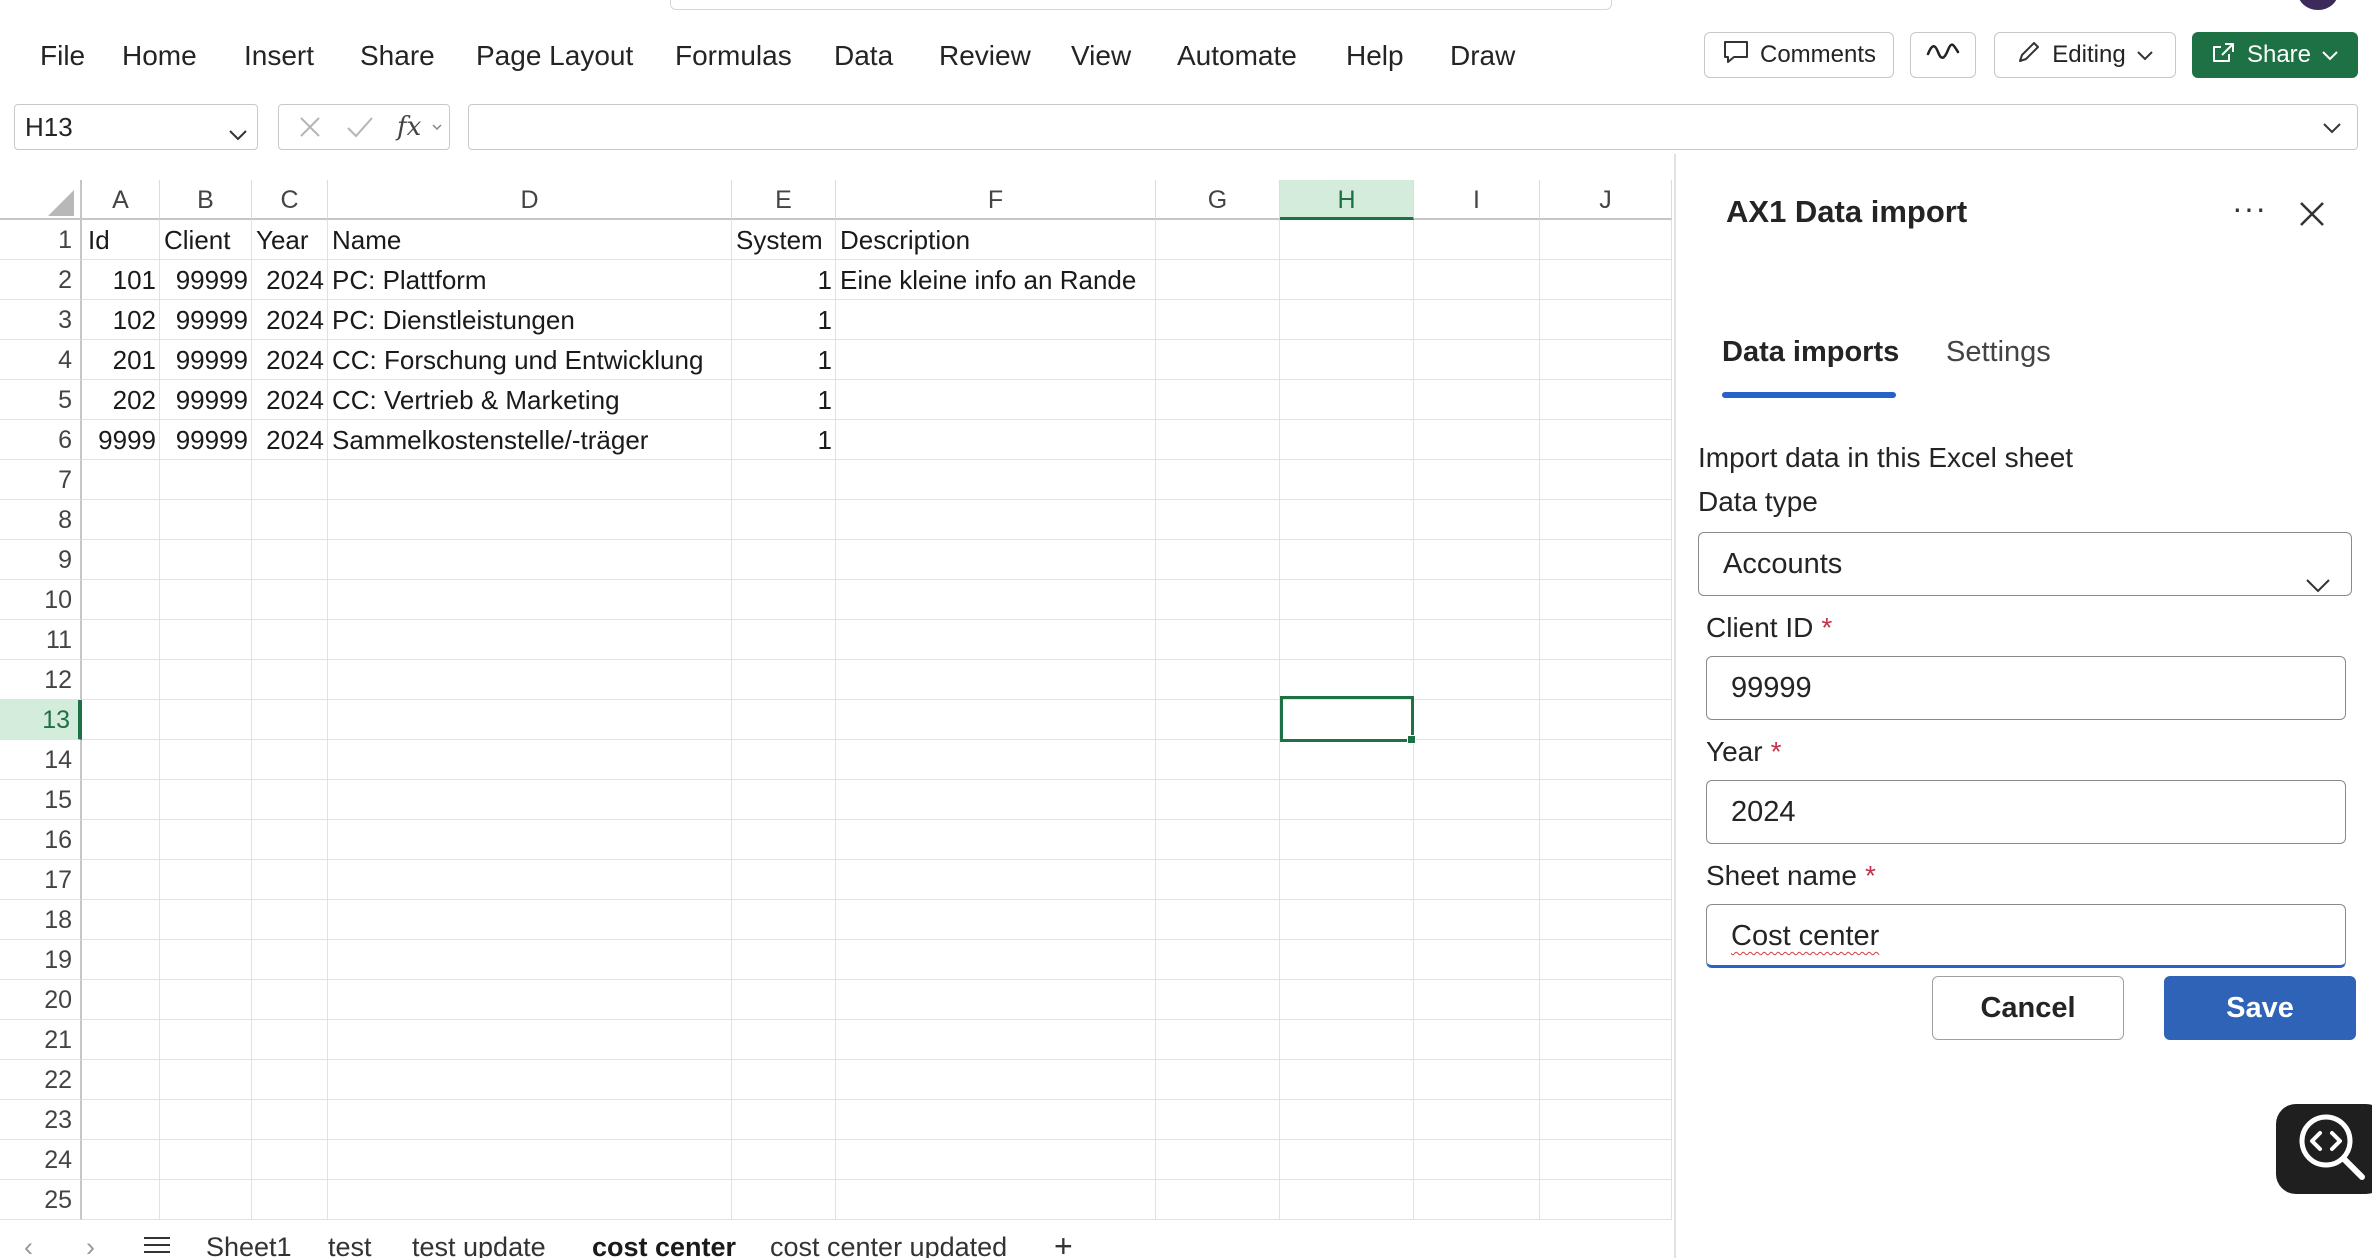 Image resolution: width=2372 pixels, height=1258 pixels. I want to click on menu-file: File, so click(62, 56).